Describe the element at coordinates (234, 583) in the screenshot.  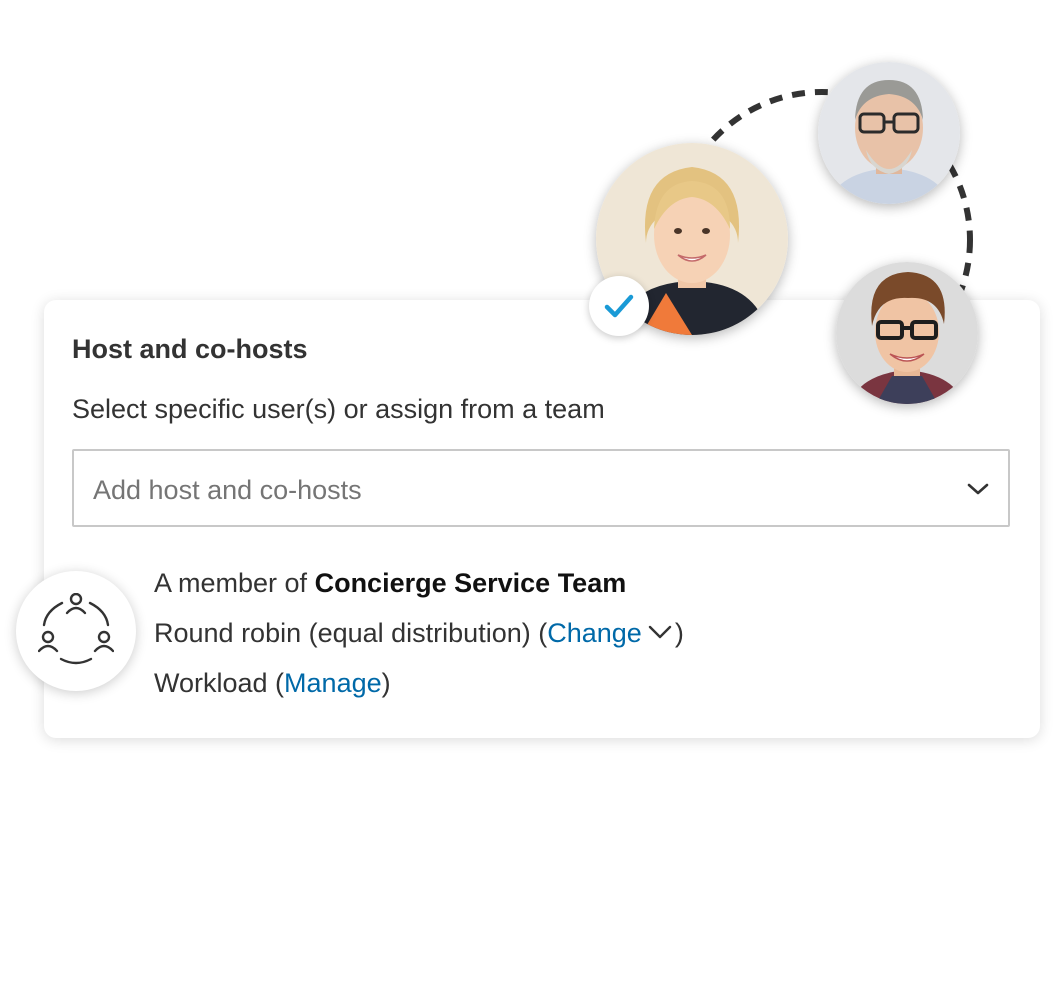
I see `team-prefix: A member of` at that location.